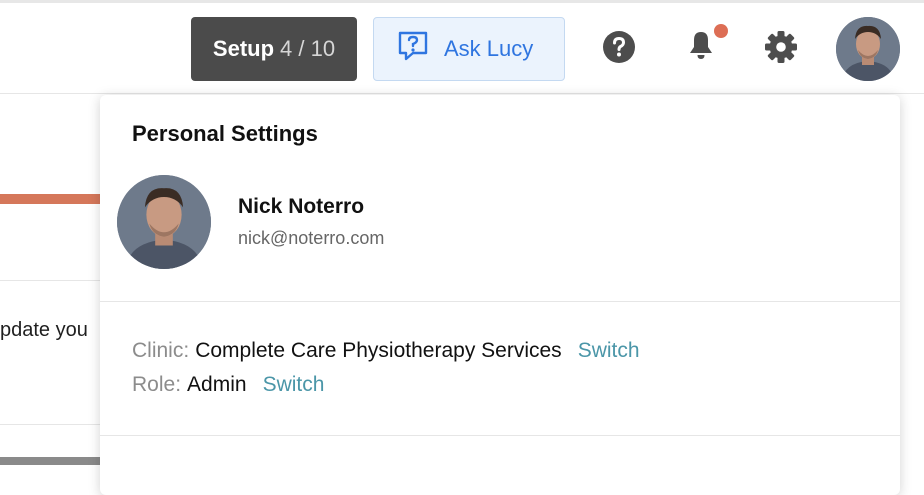 The height and width of the screenshot is (495, 924). I want to click on role-value: Admin, so click(217, 384).